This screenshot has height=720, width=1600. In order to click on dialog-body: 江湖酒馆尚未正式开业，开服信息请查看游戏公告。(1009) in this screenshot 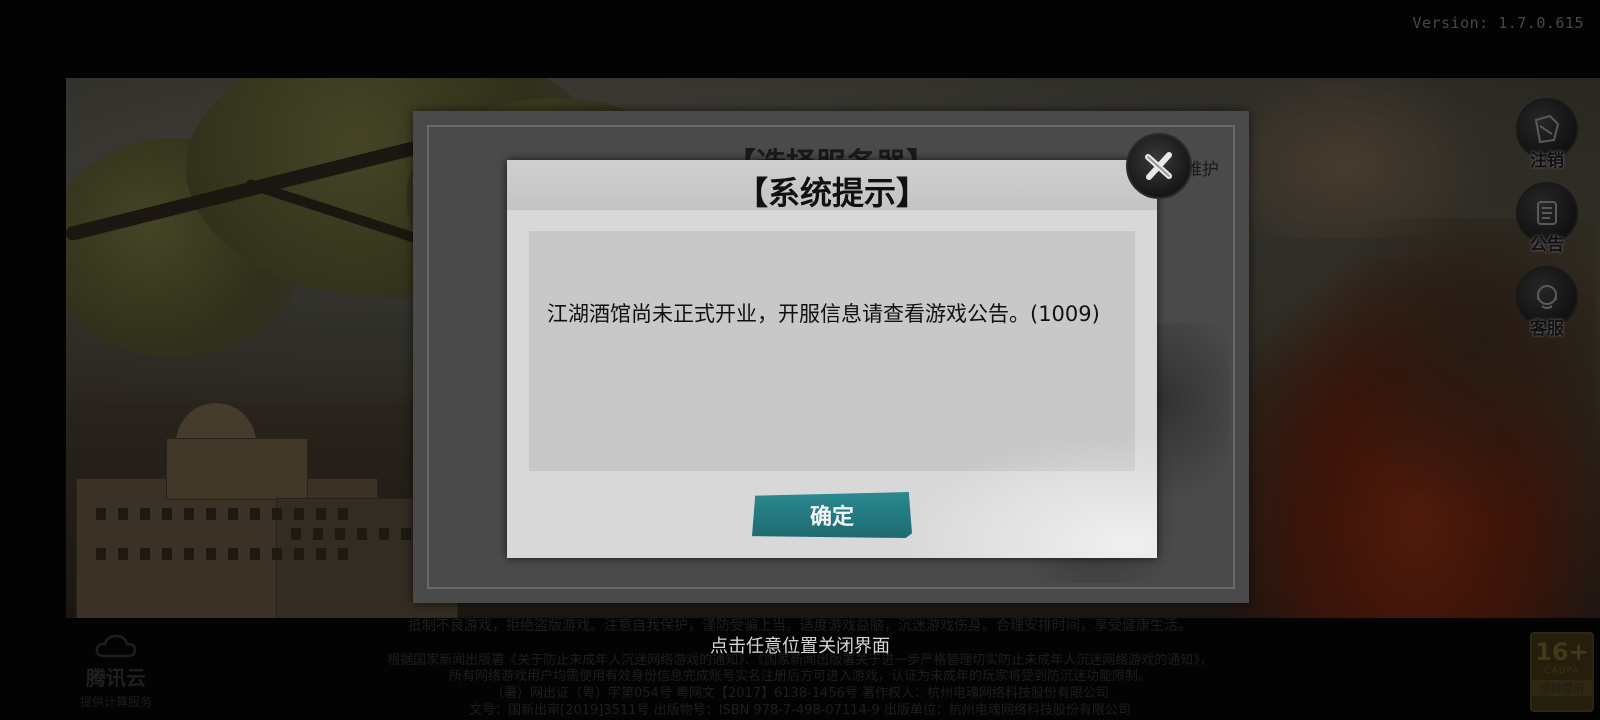, I will do `click(832, 351)`.